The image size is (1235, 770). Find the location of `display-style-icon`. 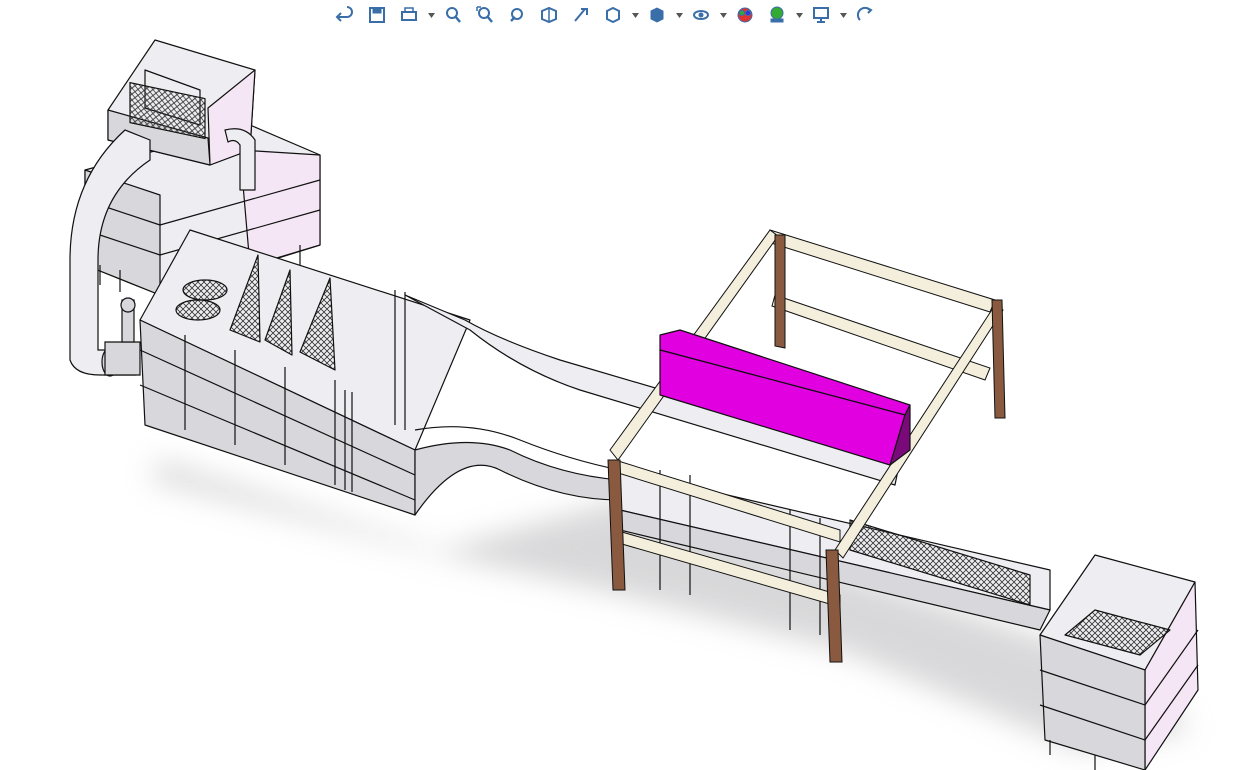

display-style-icon is located at coordinates (657, 15).